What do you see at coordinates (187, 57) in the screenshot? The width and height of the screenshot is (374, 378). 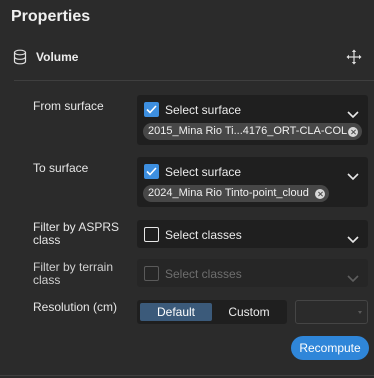 I see `volume-section-header: Volume` at bounding box center [187, 57].